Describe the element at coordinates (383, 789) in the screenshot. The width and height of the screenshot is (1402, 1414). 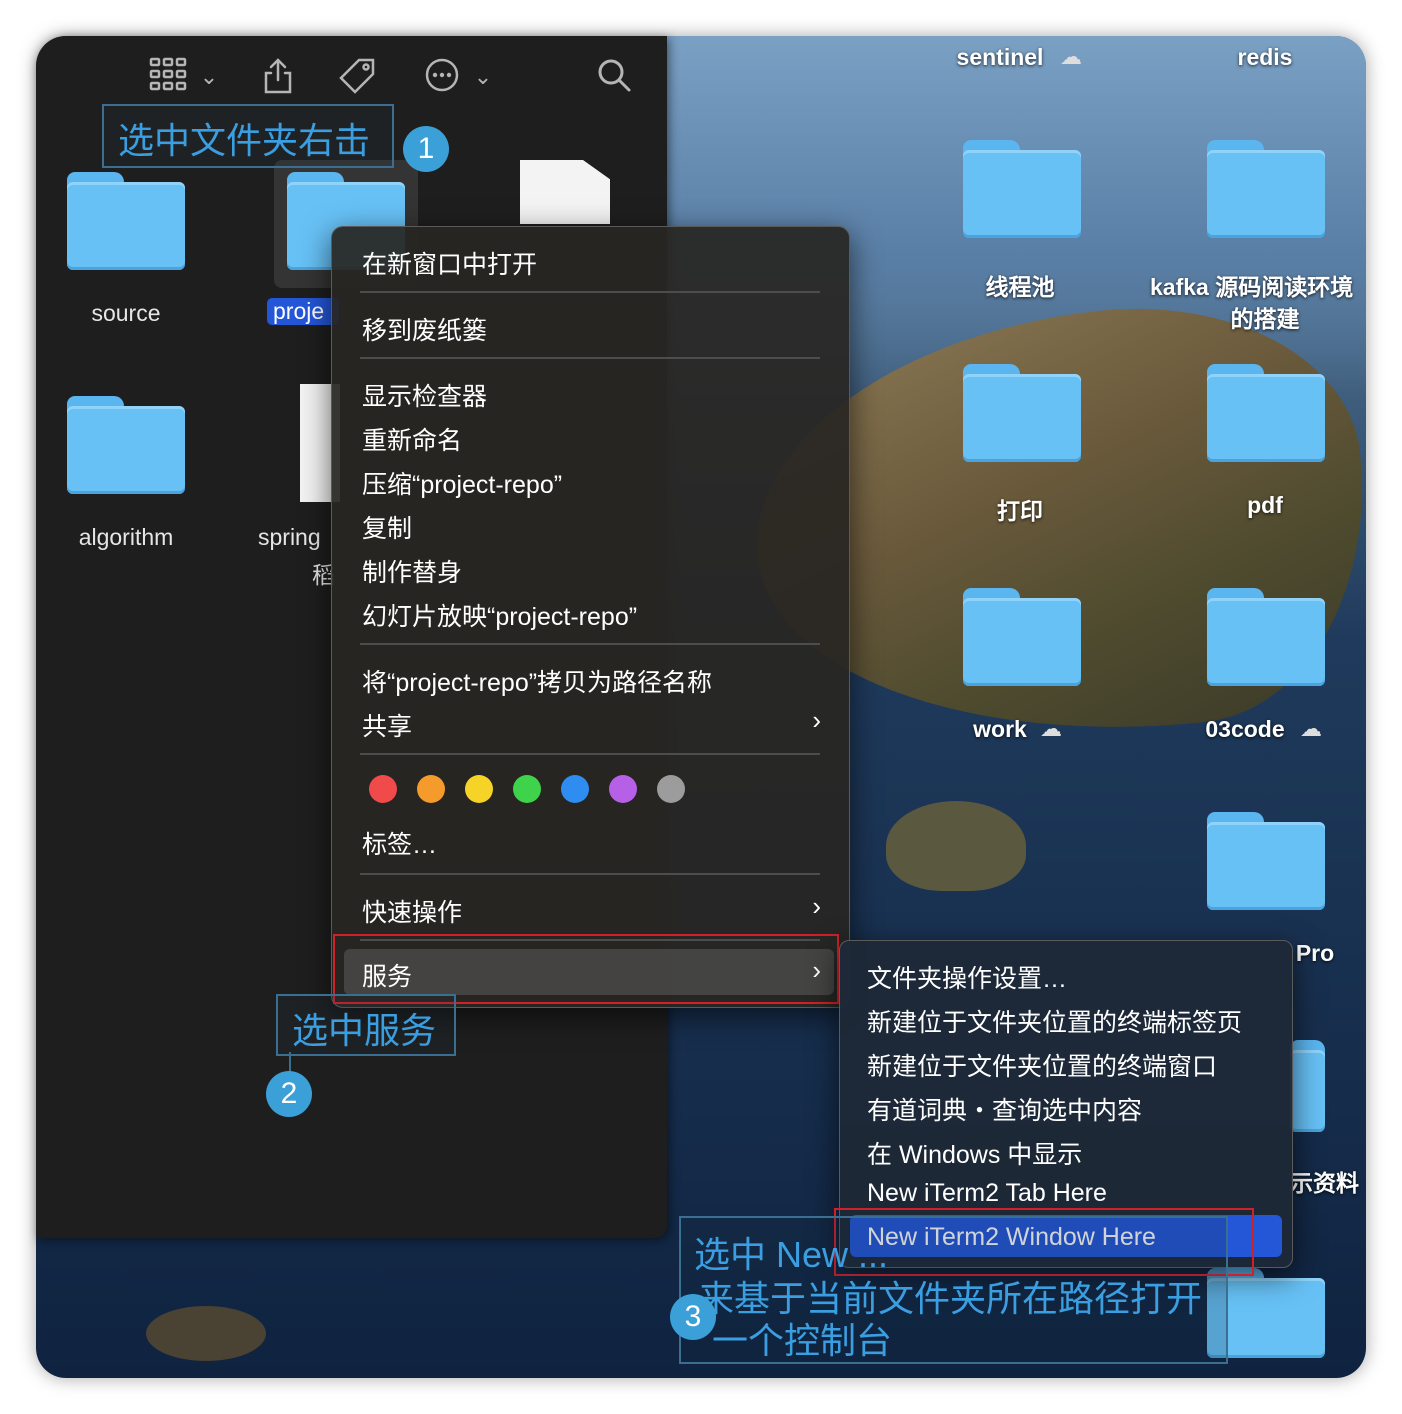
I see `tag-color-red` at that location.